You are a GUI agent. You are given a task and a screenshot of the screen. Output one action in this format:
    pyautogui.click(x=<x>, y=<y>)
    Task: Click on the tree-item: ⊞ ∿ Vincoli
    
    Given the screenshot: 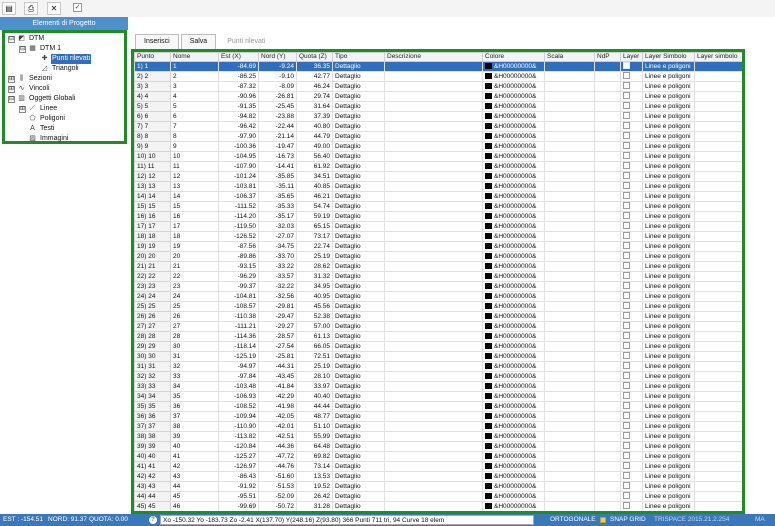 What is the action you would take?
    pyautogui.click(x=29, y=89)
    